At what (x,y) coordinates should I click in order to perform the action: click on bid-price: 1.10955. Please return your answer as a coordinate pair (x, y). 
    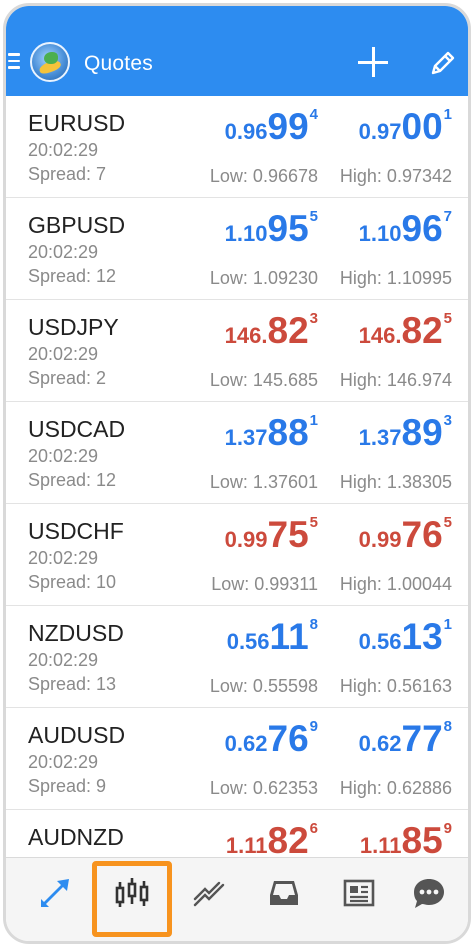
    Looking at the image, I should click on (271, 229).